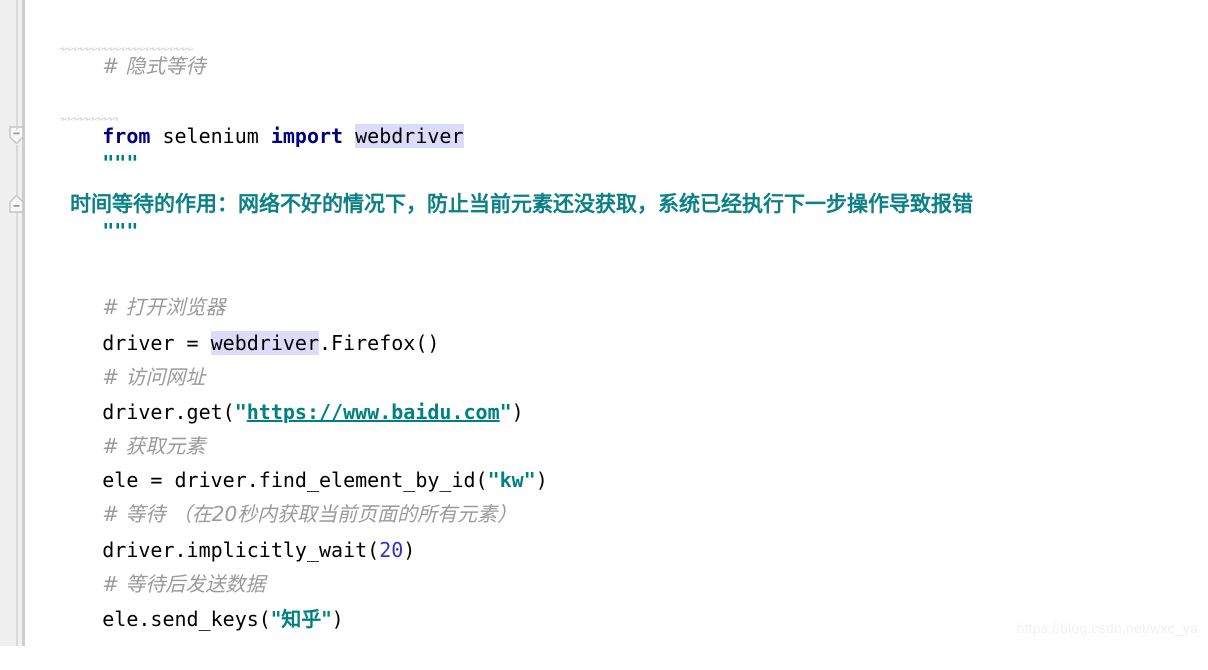  Describe the element at coordinates (222, 530) in the screenshot. I see `code-line-implicitly-wait: driver.implicitly_wait(20)` at that location.